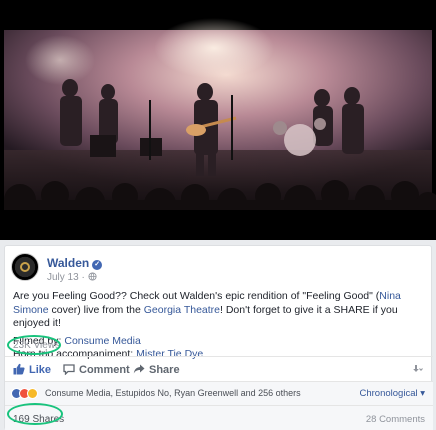 Image resolution: width=436 pixels, height=430 pixels. I want to click on sort-label: Chronological ▾, so click(392, 393).